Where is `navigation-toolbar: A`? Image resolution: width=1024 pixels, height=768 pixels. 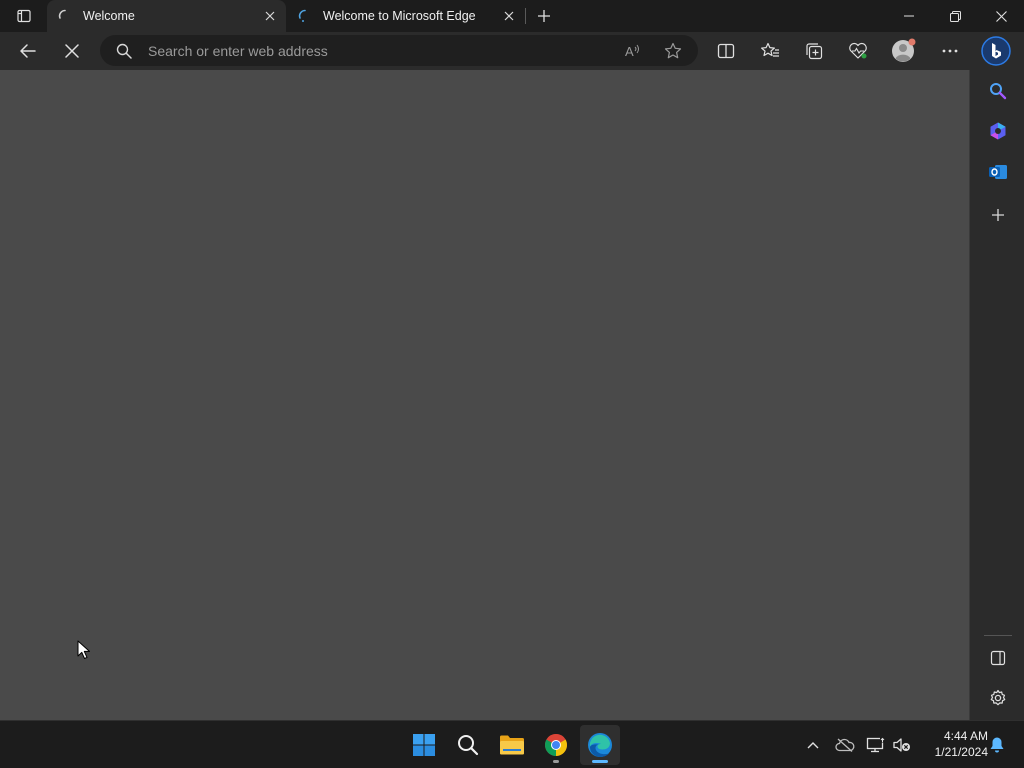 navigation-toolbar: A is located at coordinates (512, 51).